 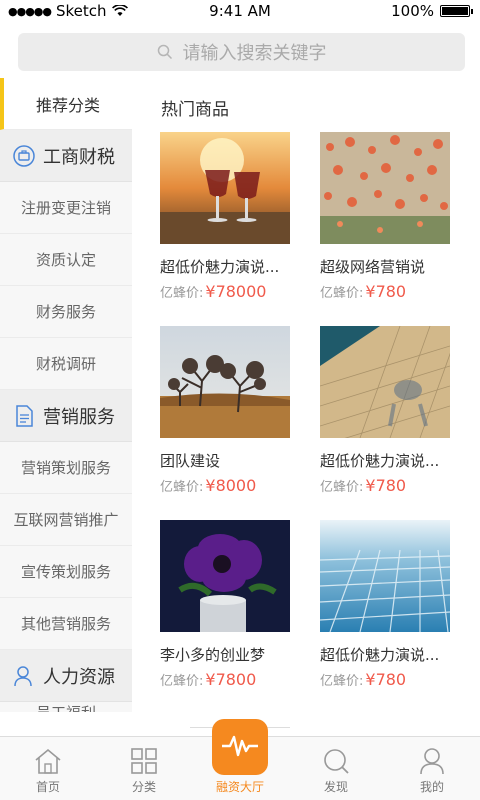 I want to click on sidebar-item-finance: 财务服务, so click(x=66, y=312).